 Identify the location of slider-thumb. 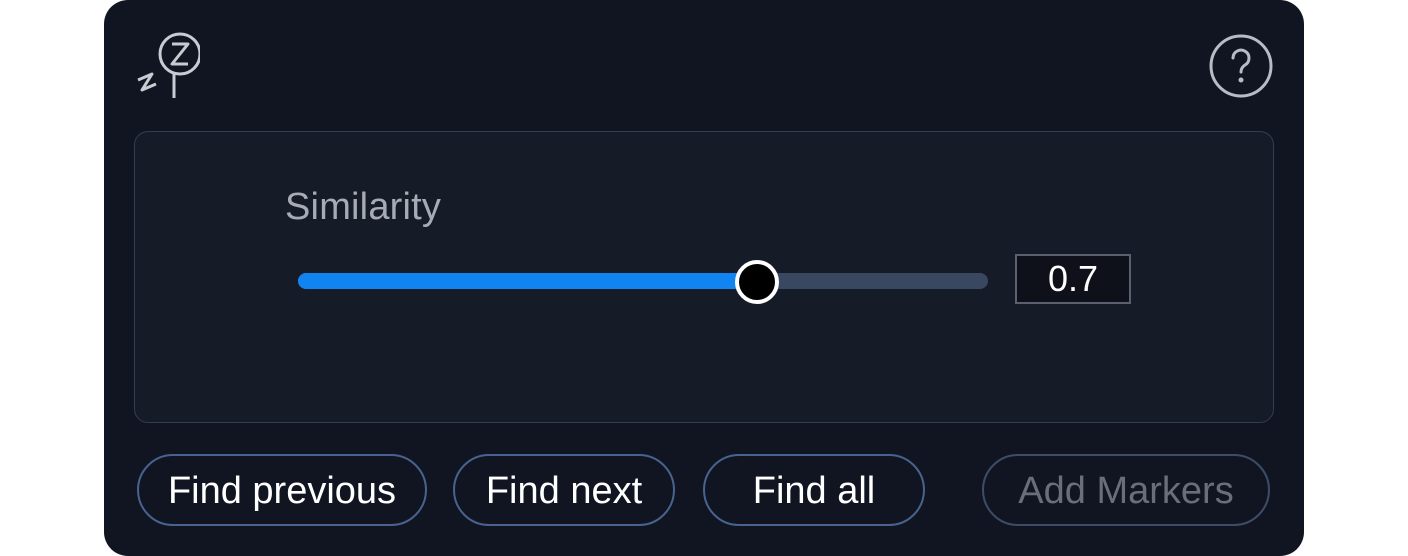
(757, 282).